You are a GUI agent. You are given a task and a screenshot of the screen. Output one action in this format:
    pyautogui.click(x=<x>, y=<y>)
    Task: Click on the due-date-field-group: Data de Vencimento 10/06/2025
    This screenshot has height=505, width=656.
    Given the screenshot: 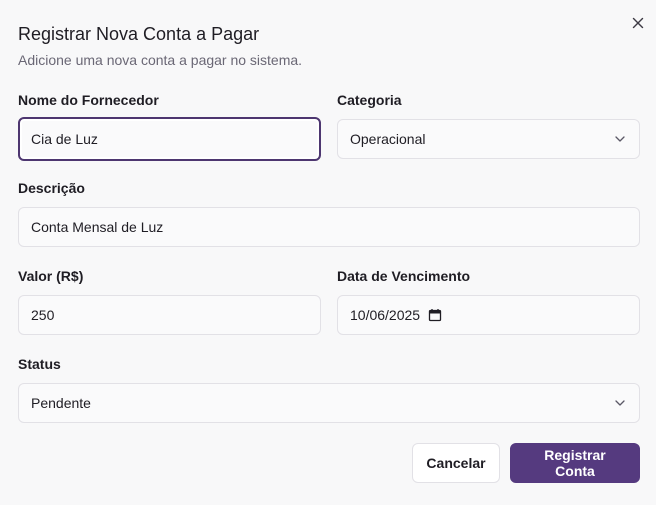 What is the action you would take?
    pyautogui.click(x=488, y=301)
    